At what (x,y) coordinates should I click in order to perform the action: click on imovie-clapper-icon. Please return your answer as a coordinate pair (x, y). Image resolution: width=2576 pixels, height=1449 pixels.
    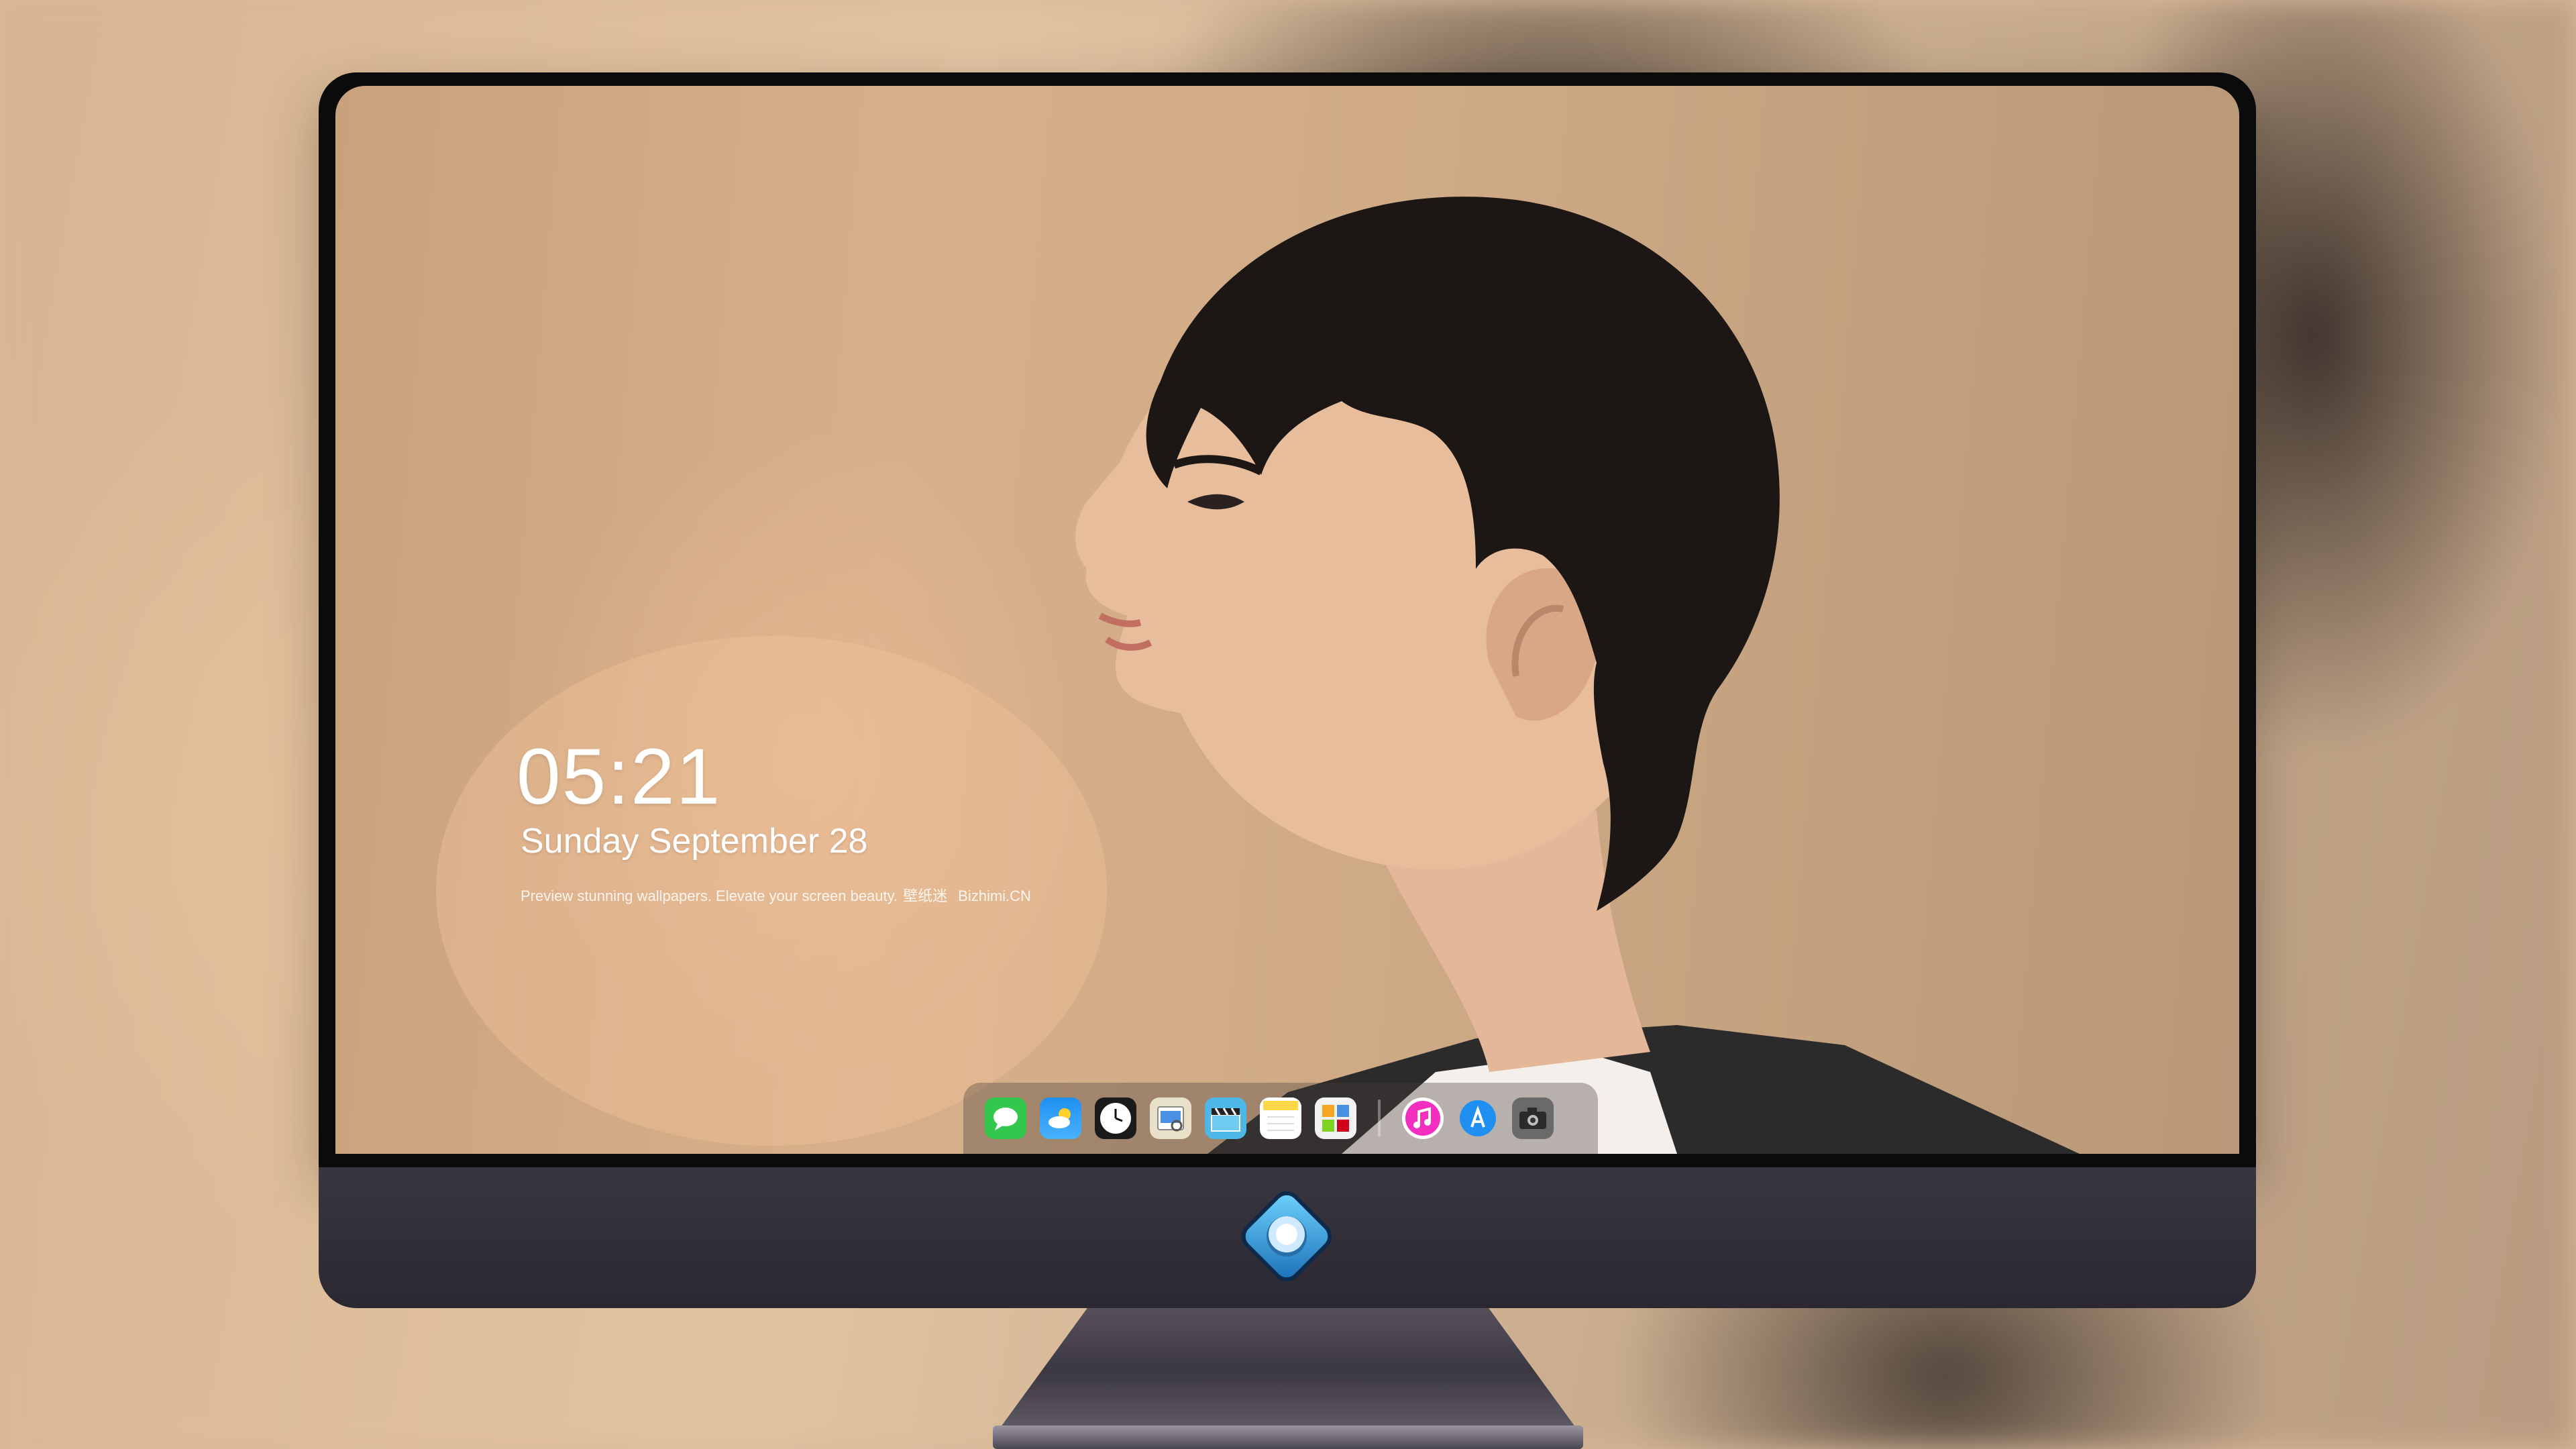
    Looking at the image, I should click on (1225, 1120).